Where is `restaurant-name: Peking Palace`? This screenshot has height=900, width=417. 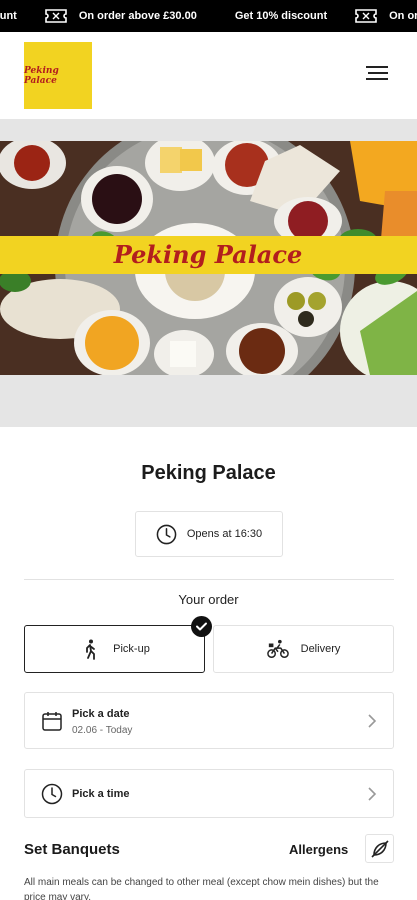 restaurant-name: Peking Palace is located at coordinates (208, 473).